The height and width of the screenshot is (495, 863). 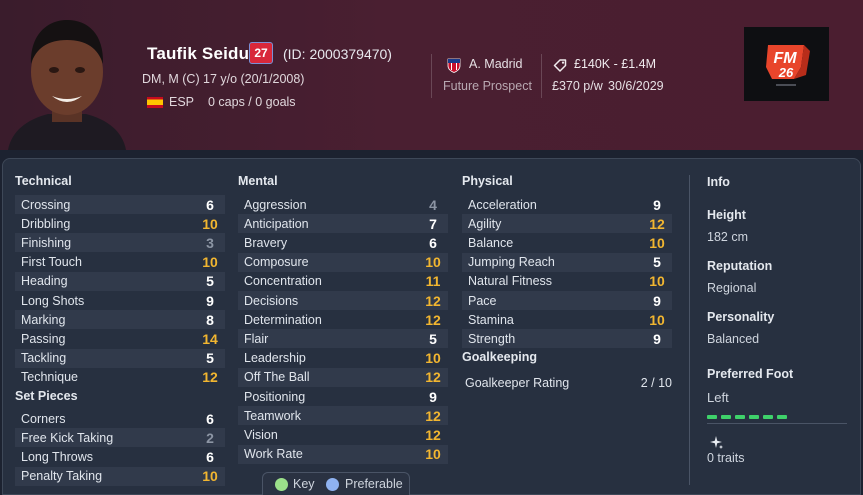 I want to click on attribute-label: Decisions, so click(x=271, y=300).